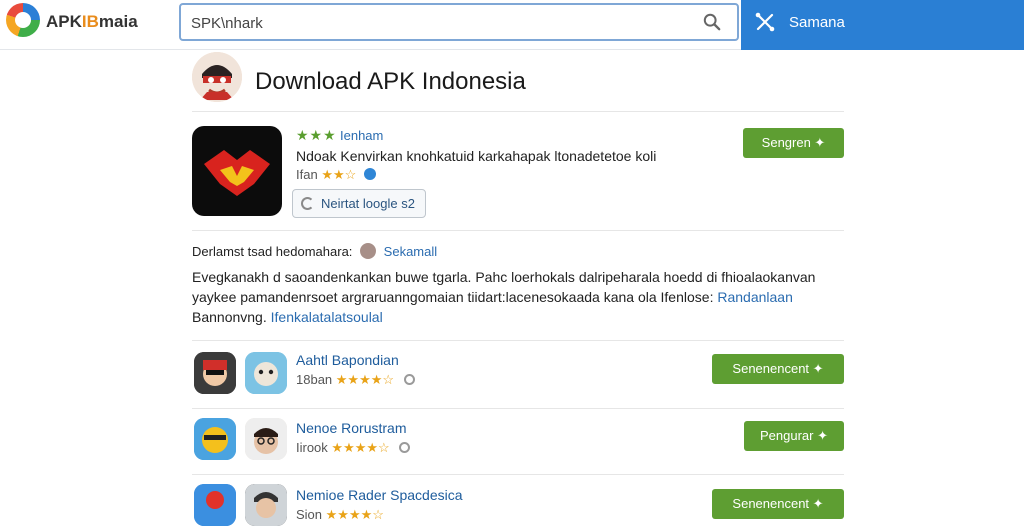 This screenshot has width=1024, height=526. I want to click on sync-icon, so click(765, 22).